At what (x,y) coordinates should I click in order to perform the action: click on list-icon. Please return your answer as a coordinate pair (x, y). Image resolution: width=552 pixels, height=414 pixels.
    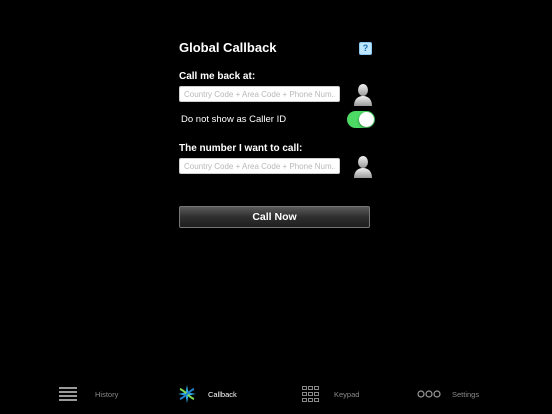
    Looking at the image, I should click on (68, 394).